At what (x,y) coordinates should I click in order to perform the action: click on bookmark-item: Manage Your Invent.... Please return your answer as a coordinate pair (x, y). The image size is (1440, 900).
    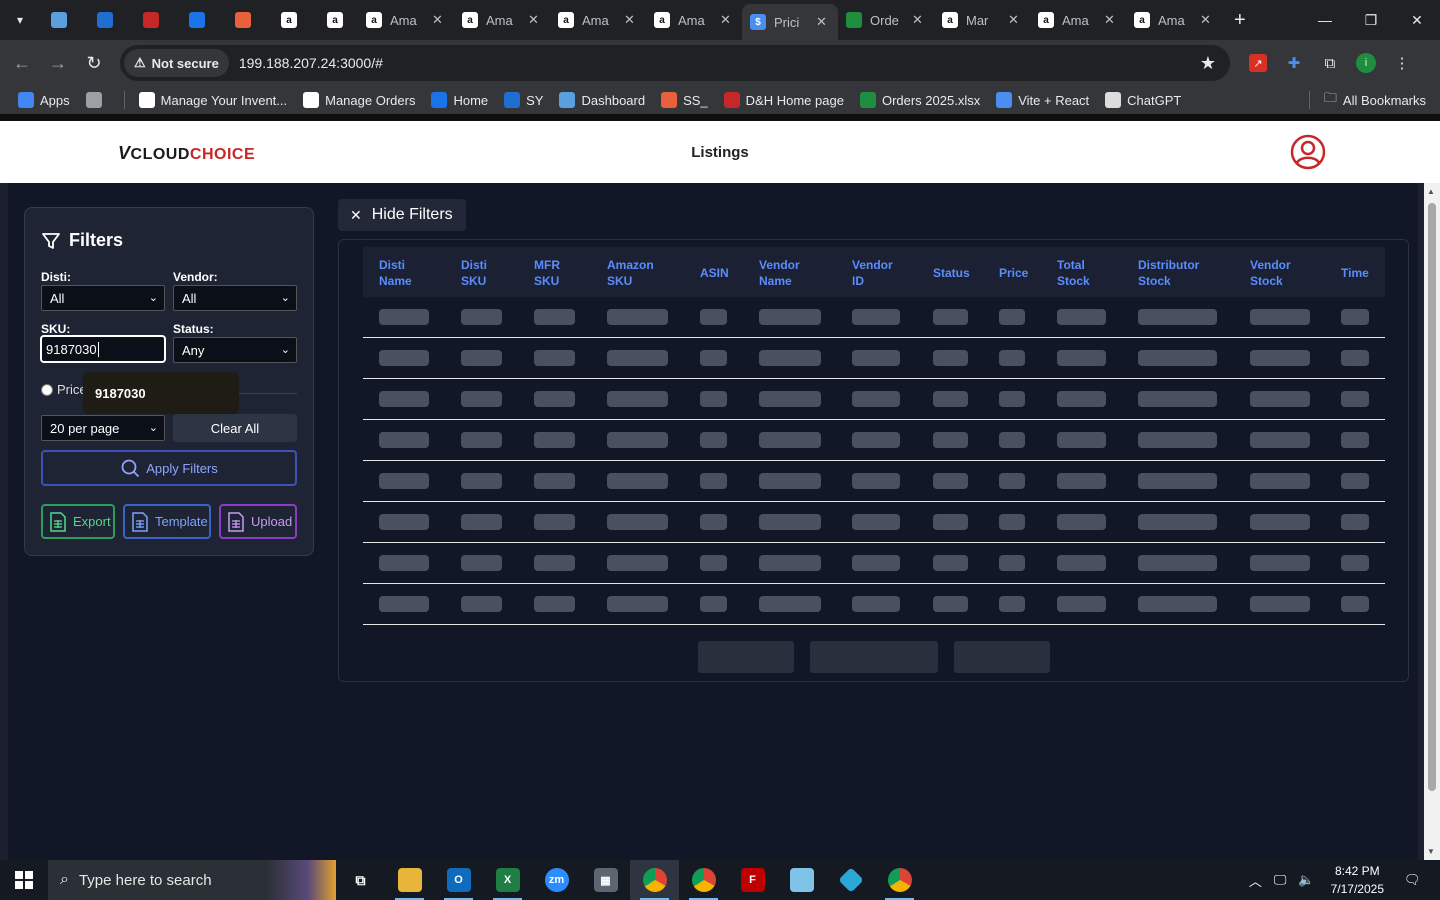
    Looking at the image, I should click on (212, 100).